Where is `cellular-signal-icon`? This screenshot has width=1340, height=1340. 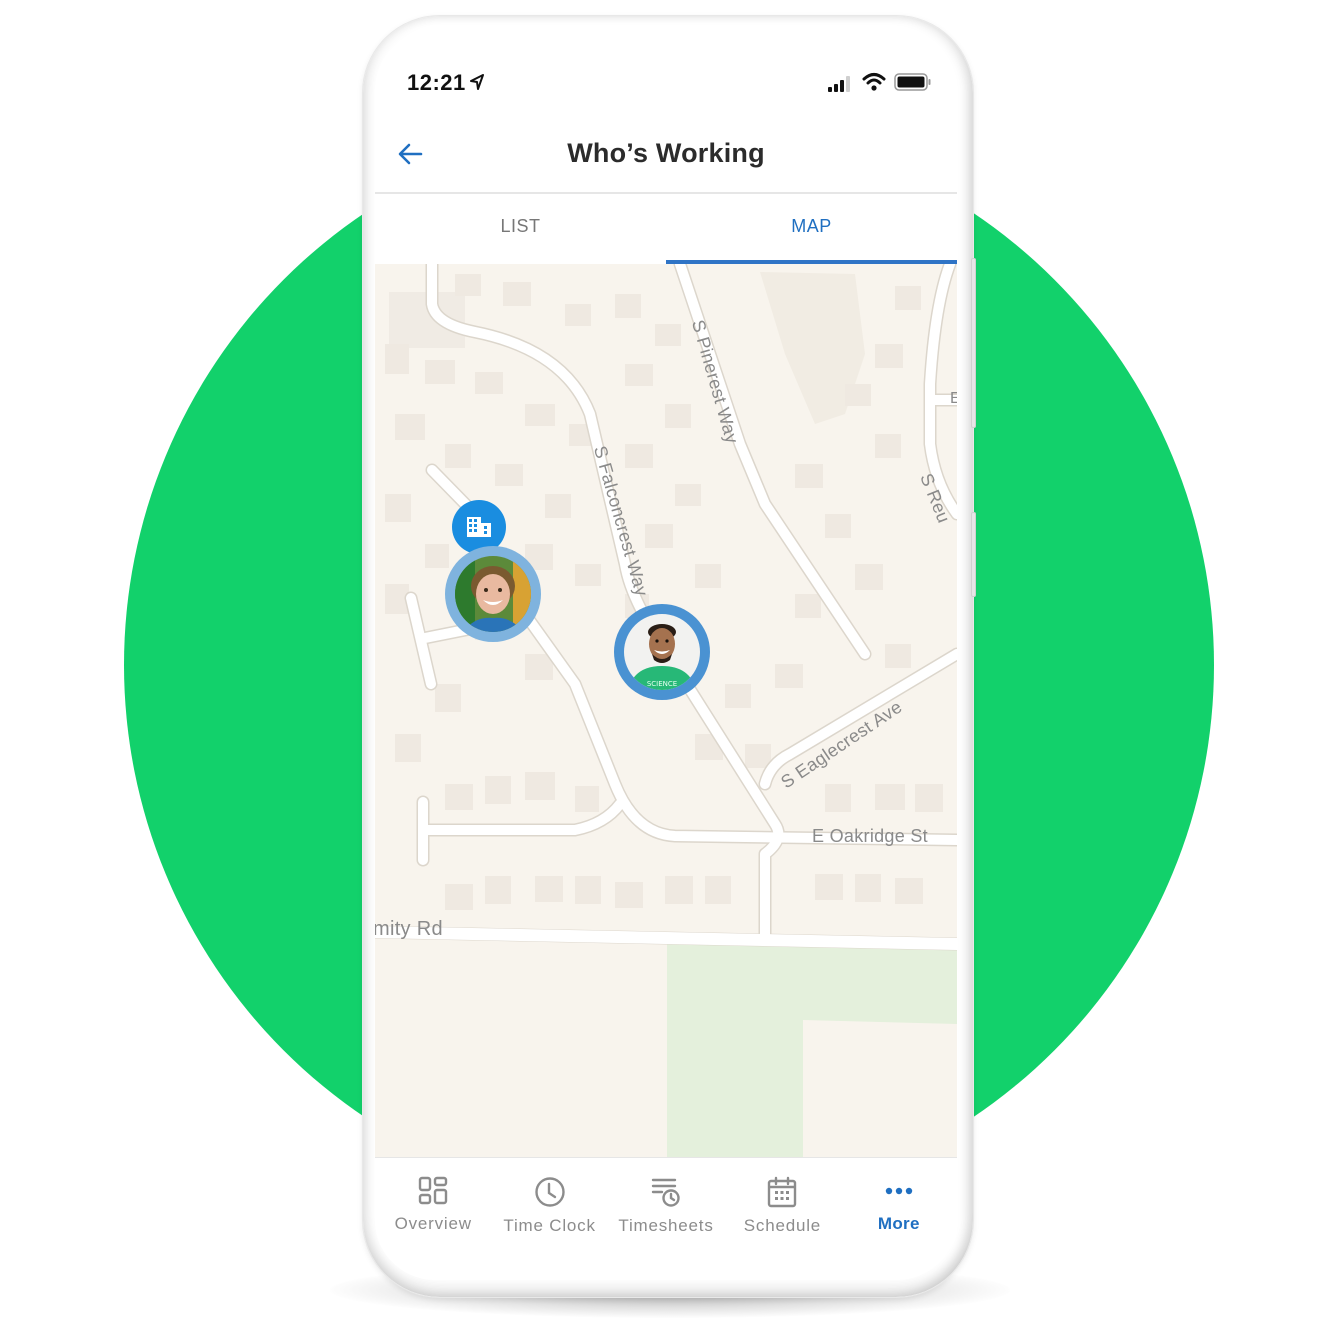 cellular-signal-icon is located at coordinates (839, 84).